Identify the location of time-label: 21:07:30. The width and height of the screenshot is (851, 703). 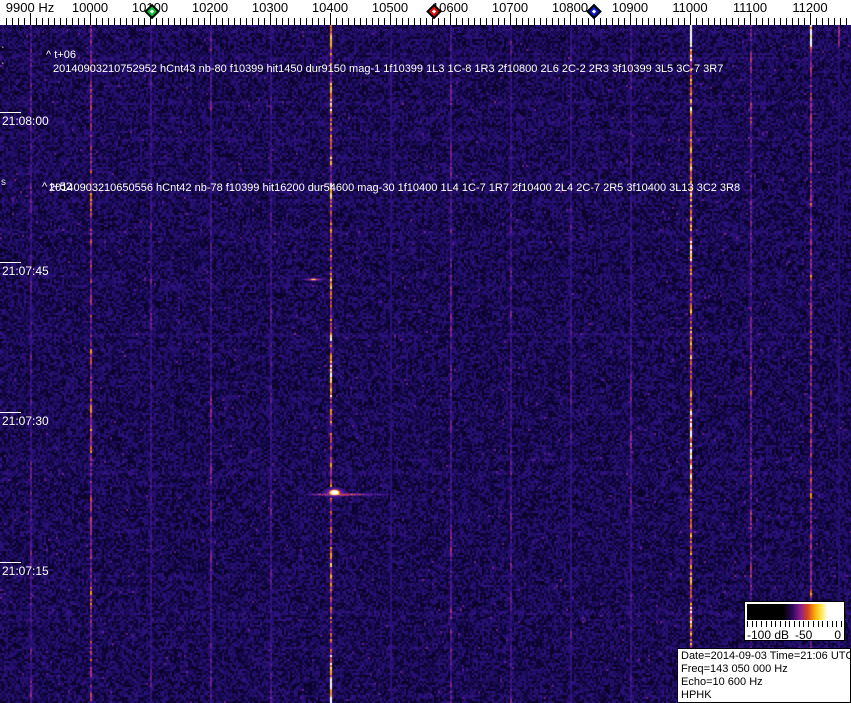
(25, 421).